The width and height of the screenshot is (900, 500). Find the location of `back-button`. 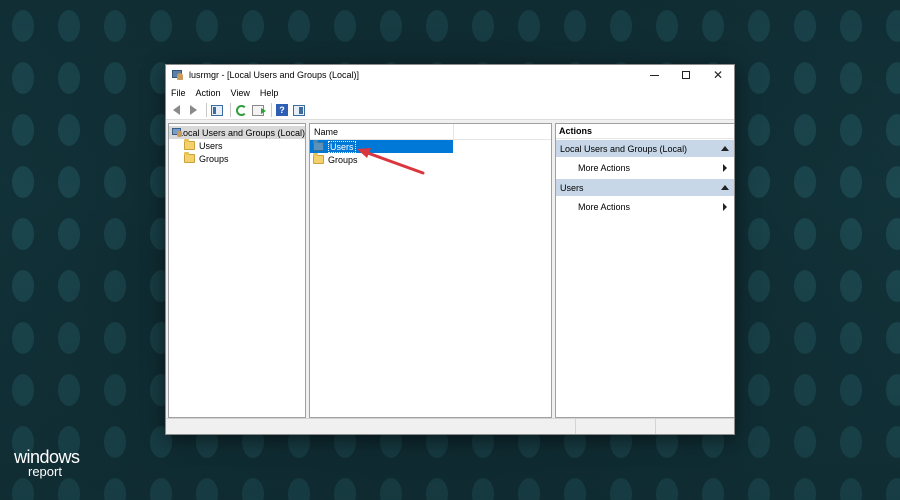

back-button is located at coordinates (176, 110).